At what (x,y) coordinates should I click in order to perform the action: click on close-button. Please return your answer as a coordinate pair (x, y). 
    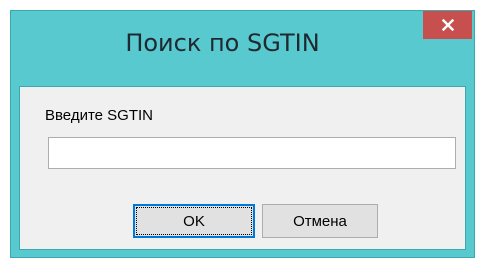
    Looking at the image, I should click on (447, 25).